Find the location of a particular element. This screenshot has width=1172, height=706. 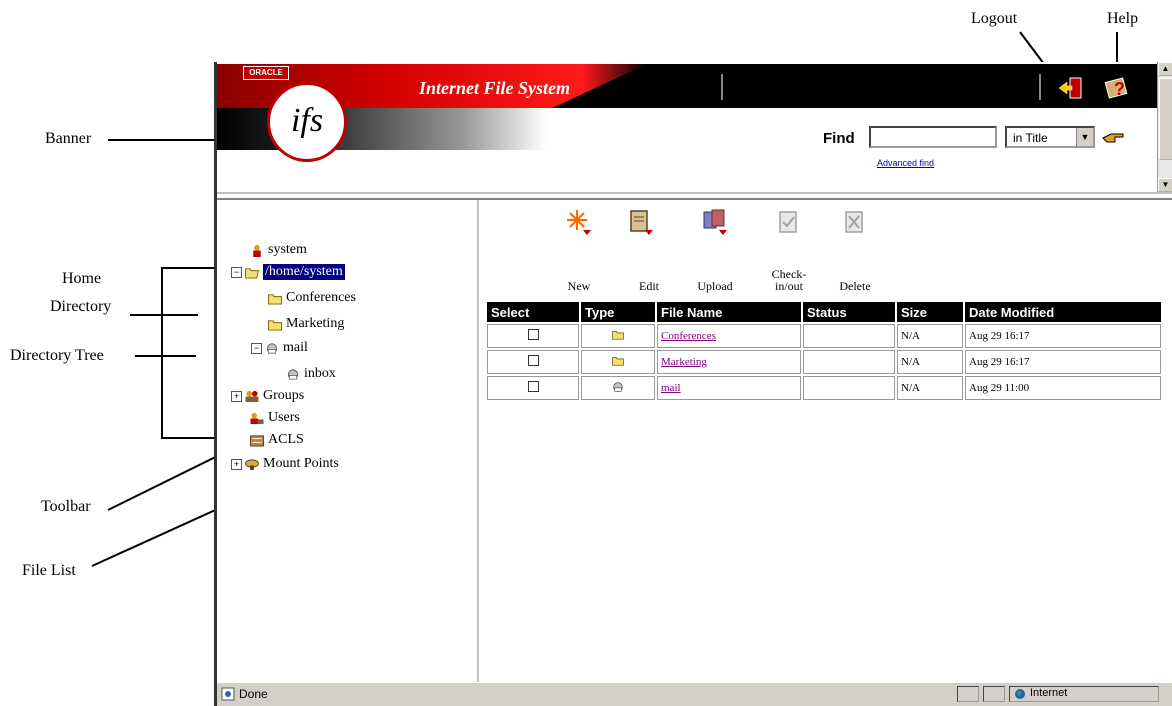

scroll-thumb is located at coordinates (1165, 119).